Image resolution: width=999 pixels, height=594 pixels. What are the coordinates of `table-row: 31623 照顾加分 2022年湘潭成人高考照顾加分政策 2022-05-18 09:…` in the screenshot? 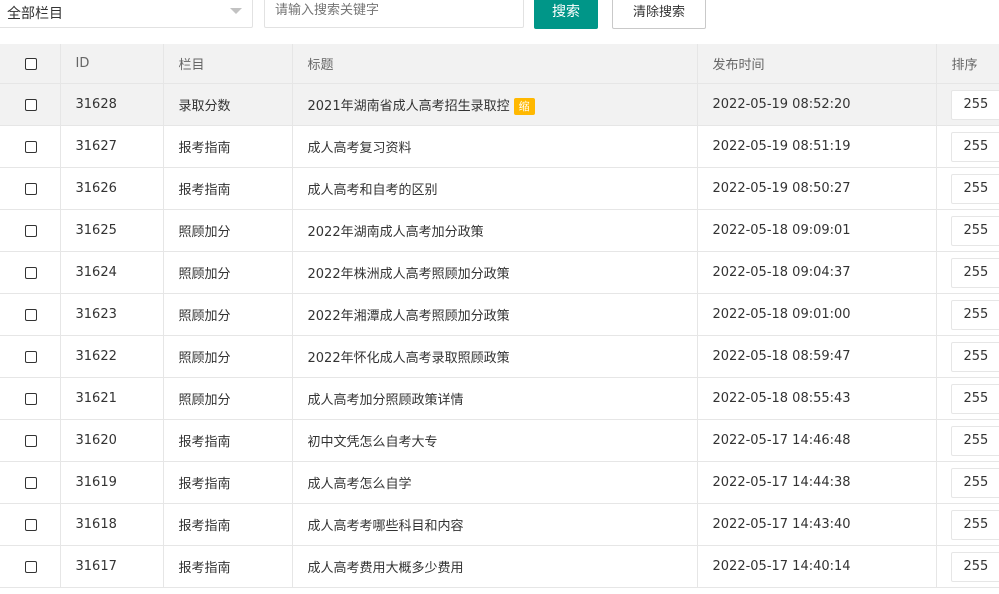 It's located at (499, 314).